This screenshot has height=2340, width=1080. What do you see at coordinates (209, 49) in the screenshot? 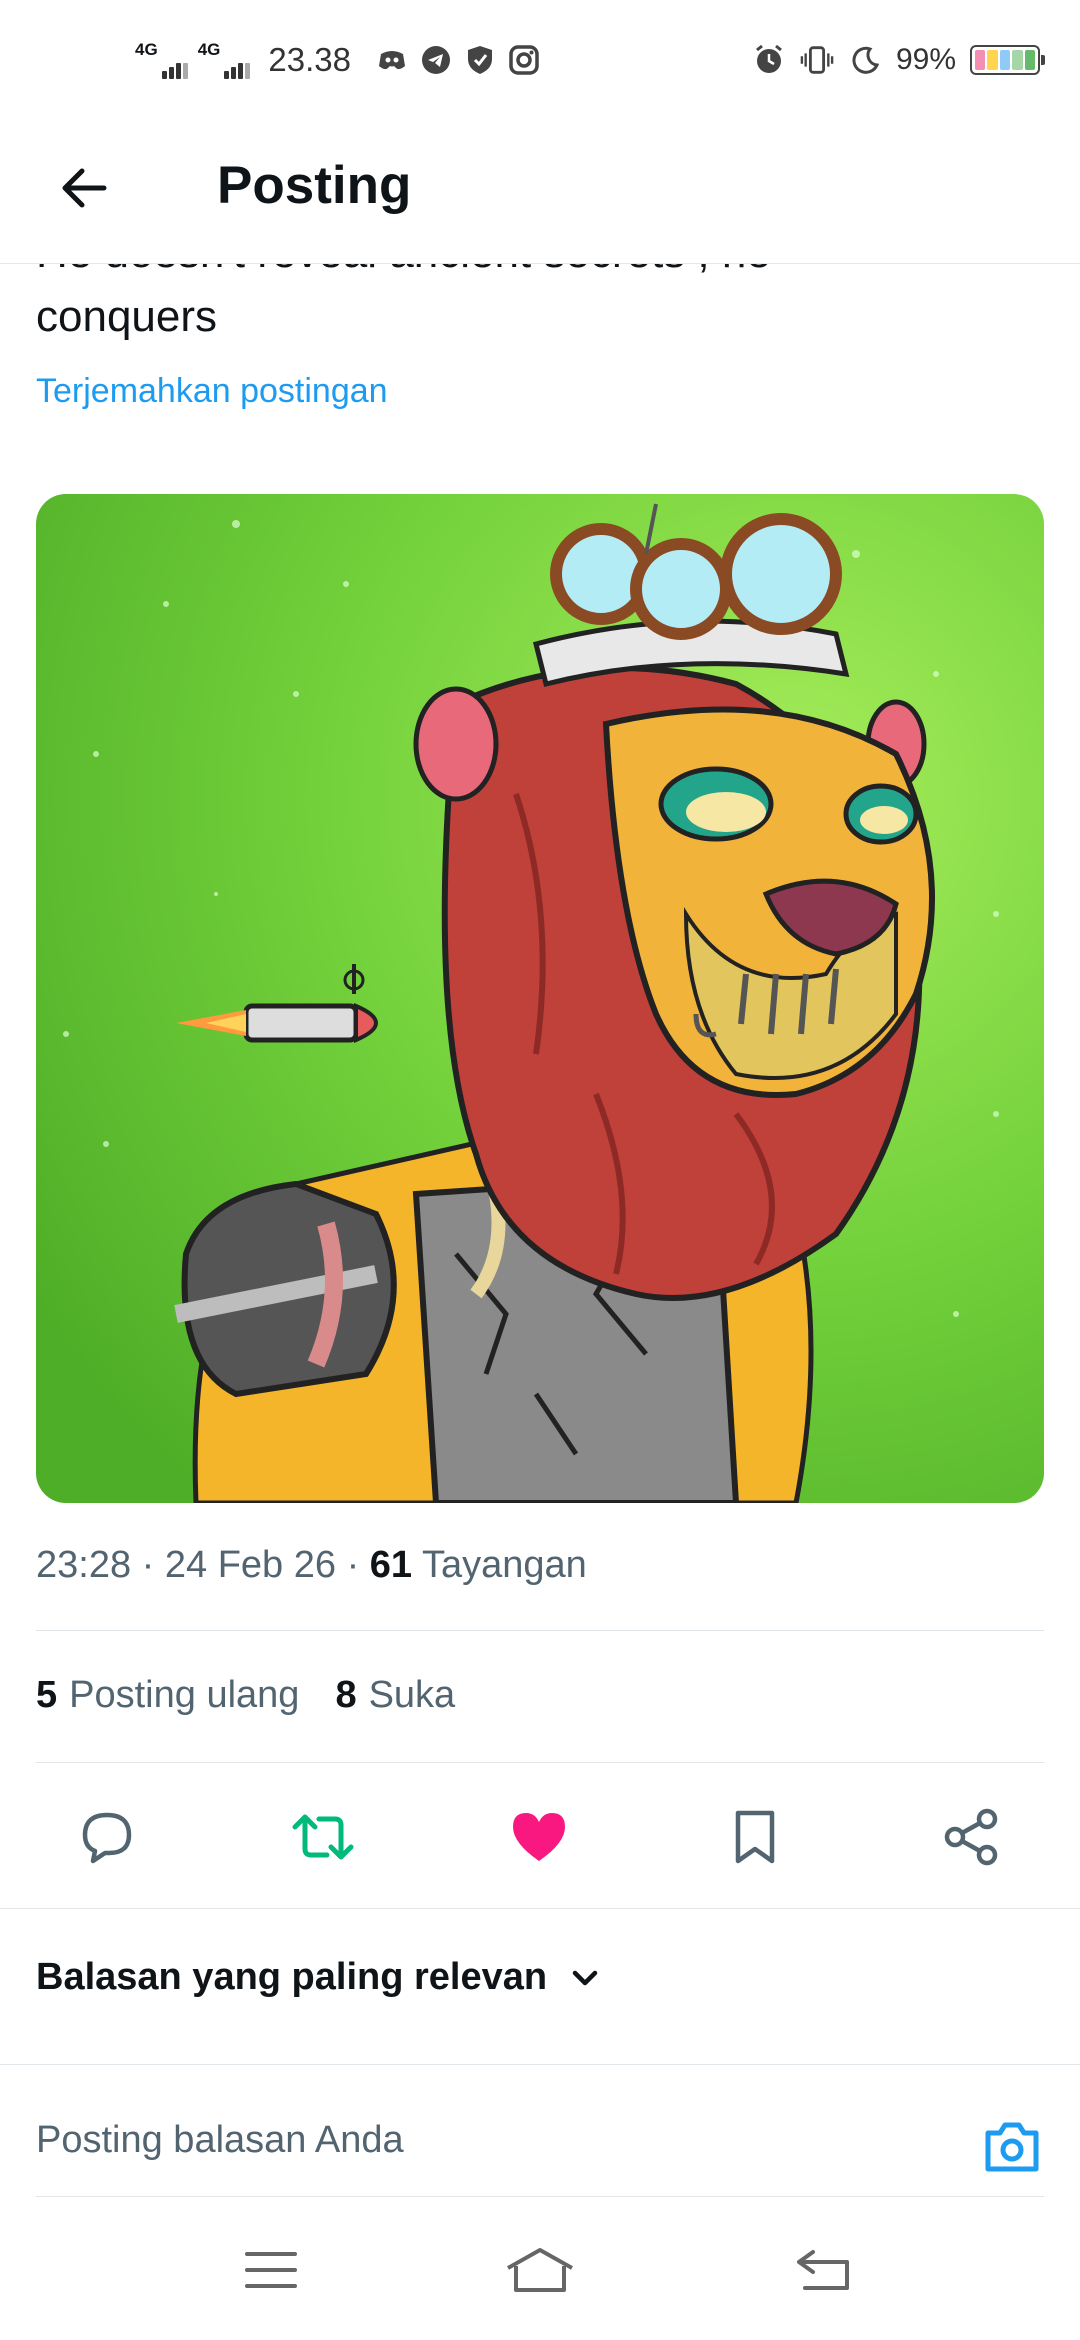
I see `network-type-2: 4G` at bounding box center [209, 49].